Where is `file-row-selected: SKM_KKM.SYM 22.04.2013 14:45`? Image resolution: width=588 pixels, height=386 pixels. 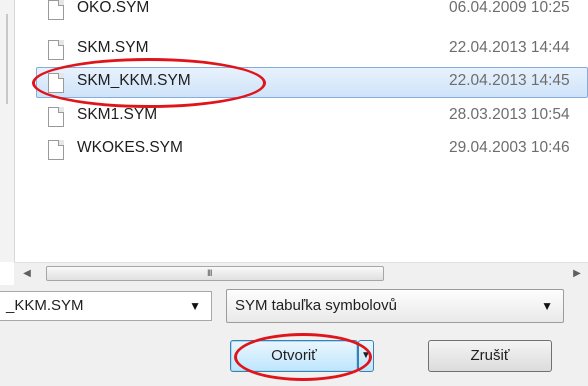
file-row-selected: SKM_KKM.SYM 22.04.2013 14:45 is located at coordinates (312, 82).